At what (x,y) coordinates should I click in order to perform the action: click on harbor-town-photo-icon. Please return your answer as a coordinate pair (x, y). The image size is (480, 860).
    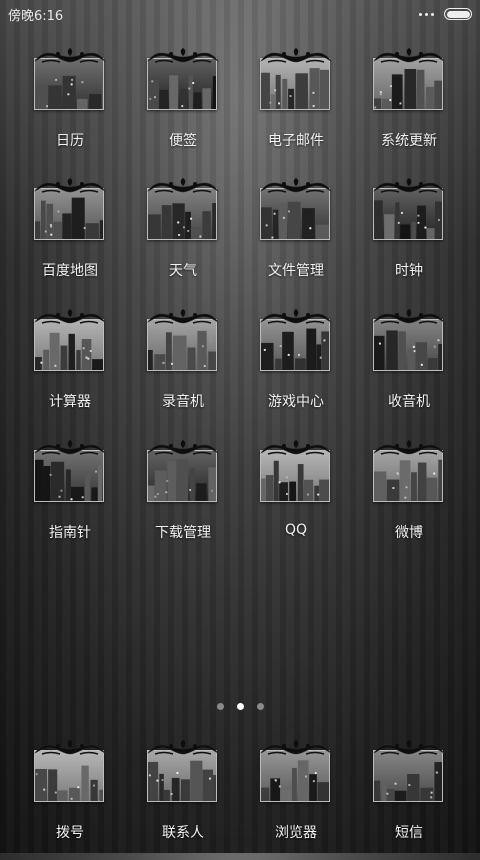
    Looking at the image, I should click on (69, 476).